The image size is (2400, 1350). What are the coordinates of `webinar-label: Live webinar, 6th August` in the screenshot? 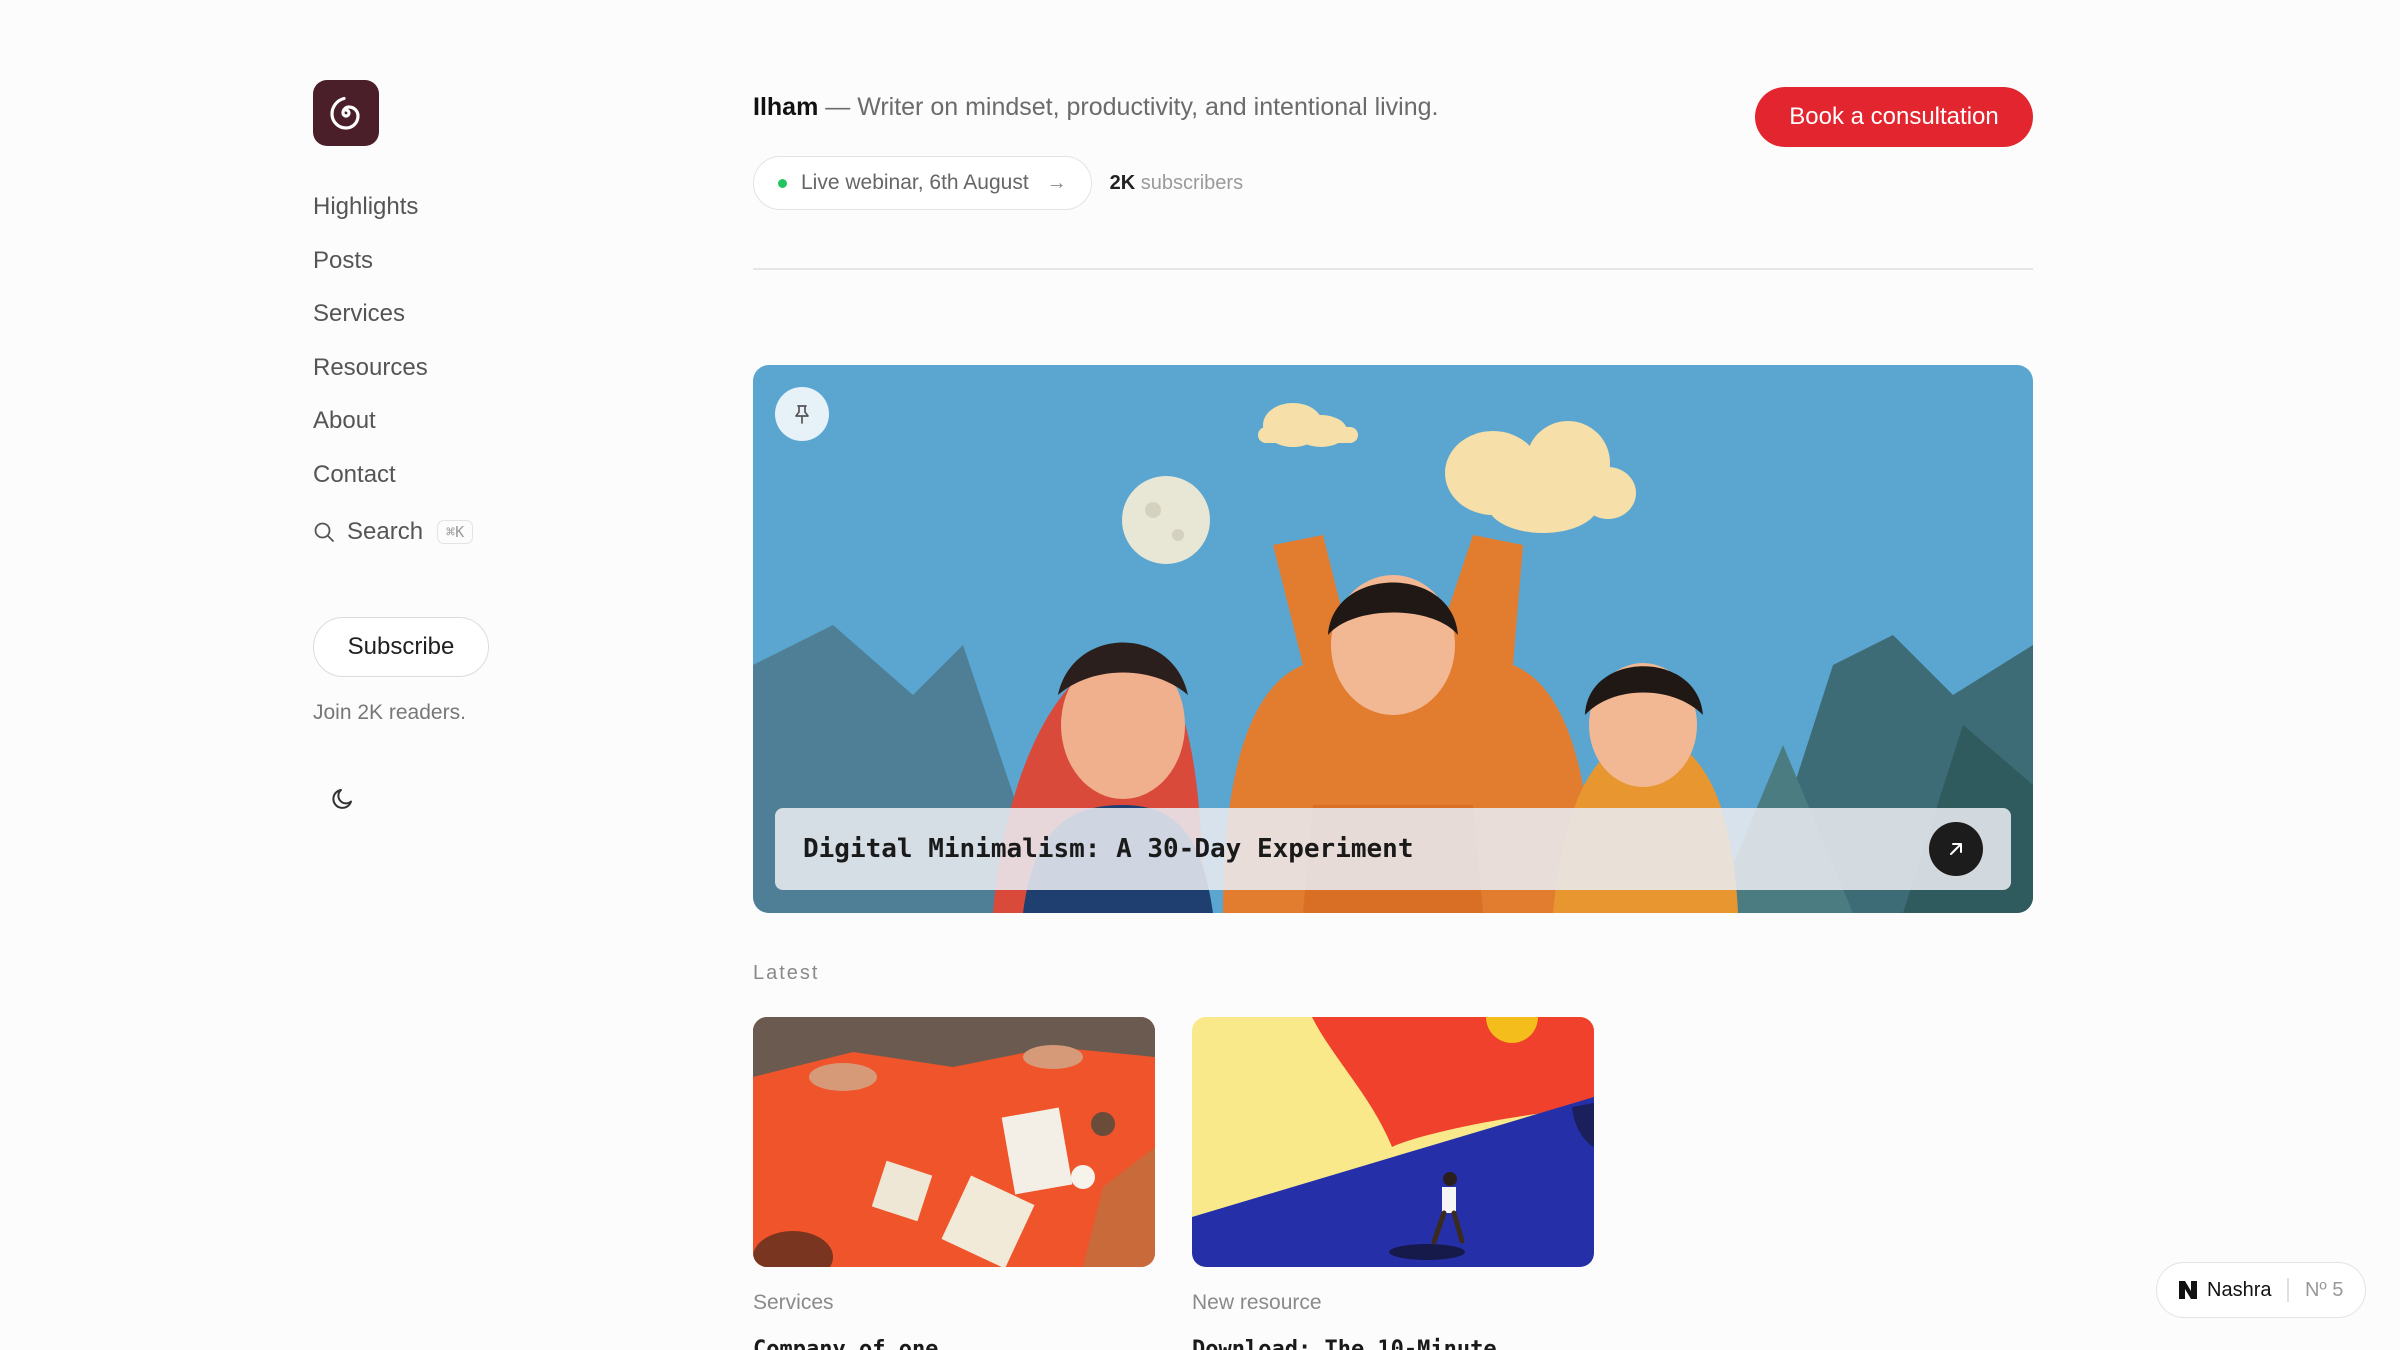 It's located at (915, 182).